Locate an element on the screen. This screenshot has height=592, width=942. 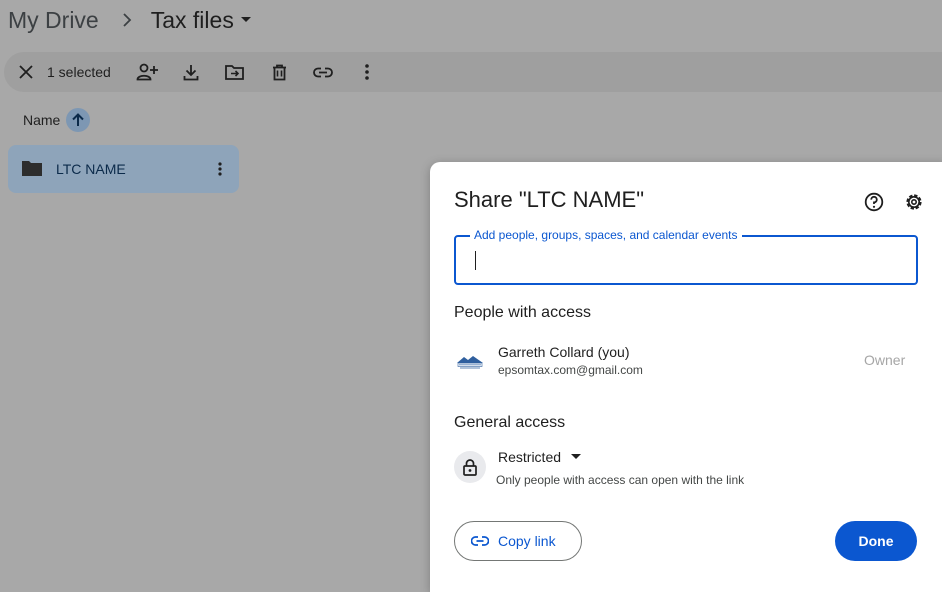
lock-icon is located at coordinates (470, 467).